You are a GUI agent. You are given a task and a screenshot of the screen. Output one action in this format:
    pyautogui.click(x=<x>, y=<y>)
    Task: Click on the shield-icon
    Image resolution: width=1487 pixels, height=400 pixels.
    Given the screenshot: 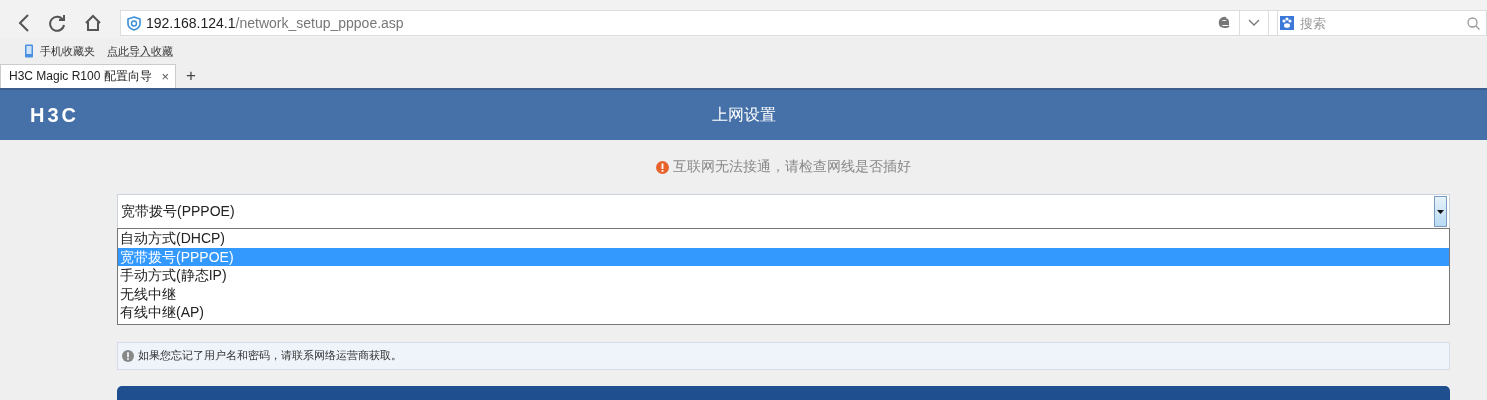 What is the action you would take?
    pyautogui.click(x=134, y=23)
    